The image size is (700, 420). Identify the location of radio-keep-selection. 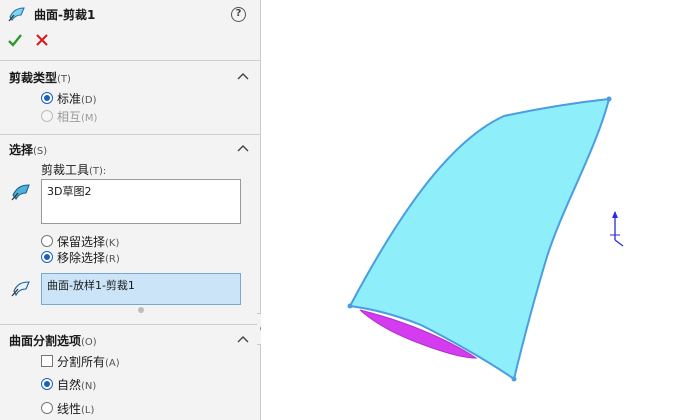
(47, 241).